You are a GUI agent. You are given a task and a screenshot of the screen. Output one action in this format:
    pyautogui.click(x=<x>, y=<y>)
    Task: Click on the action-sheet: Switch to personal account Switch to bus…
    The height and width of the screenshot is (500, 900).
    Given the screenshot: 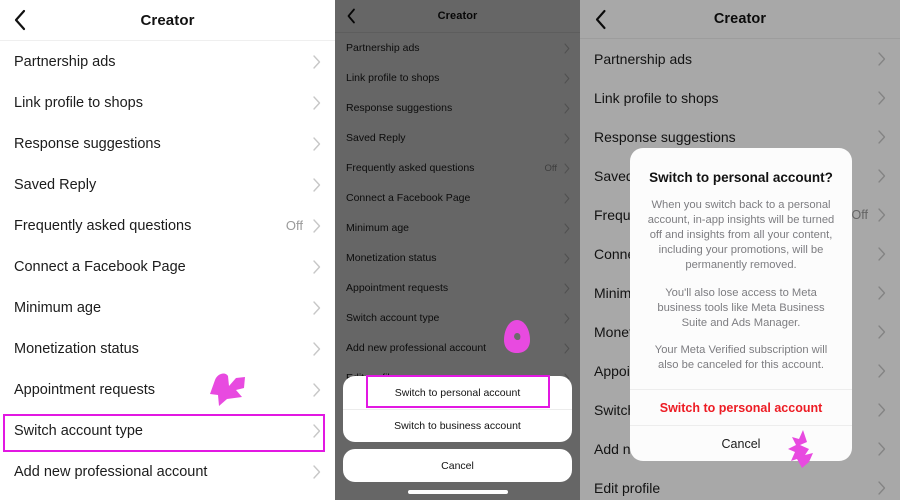 What is the action you would take?
    pyautogui.click(x=457, y=429)
    